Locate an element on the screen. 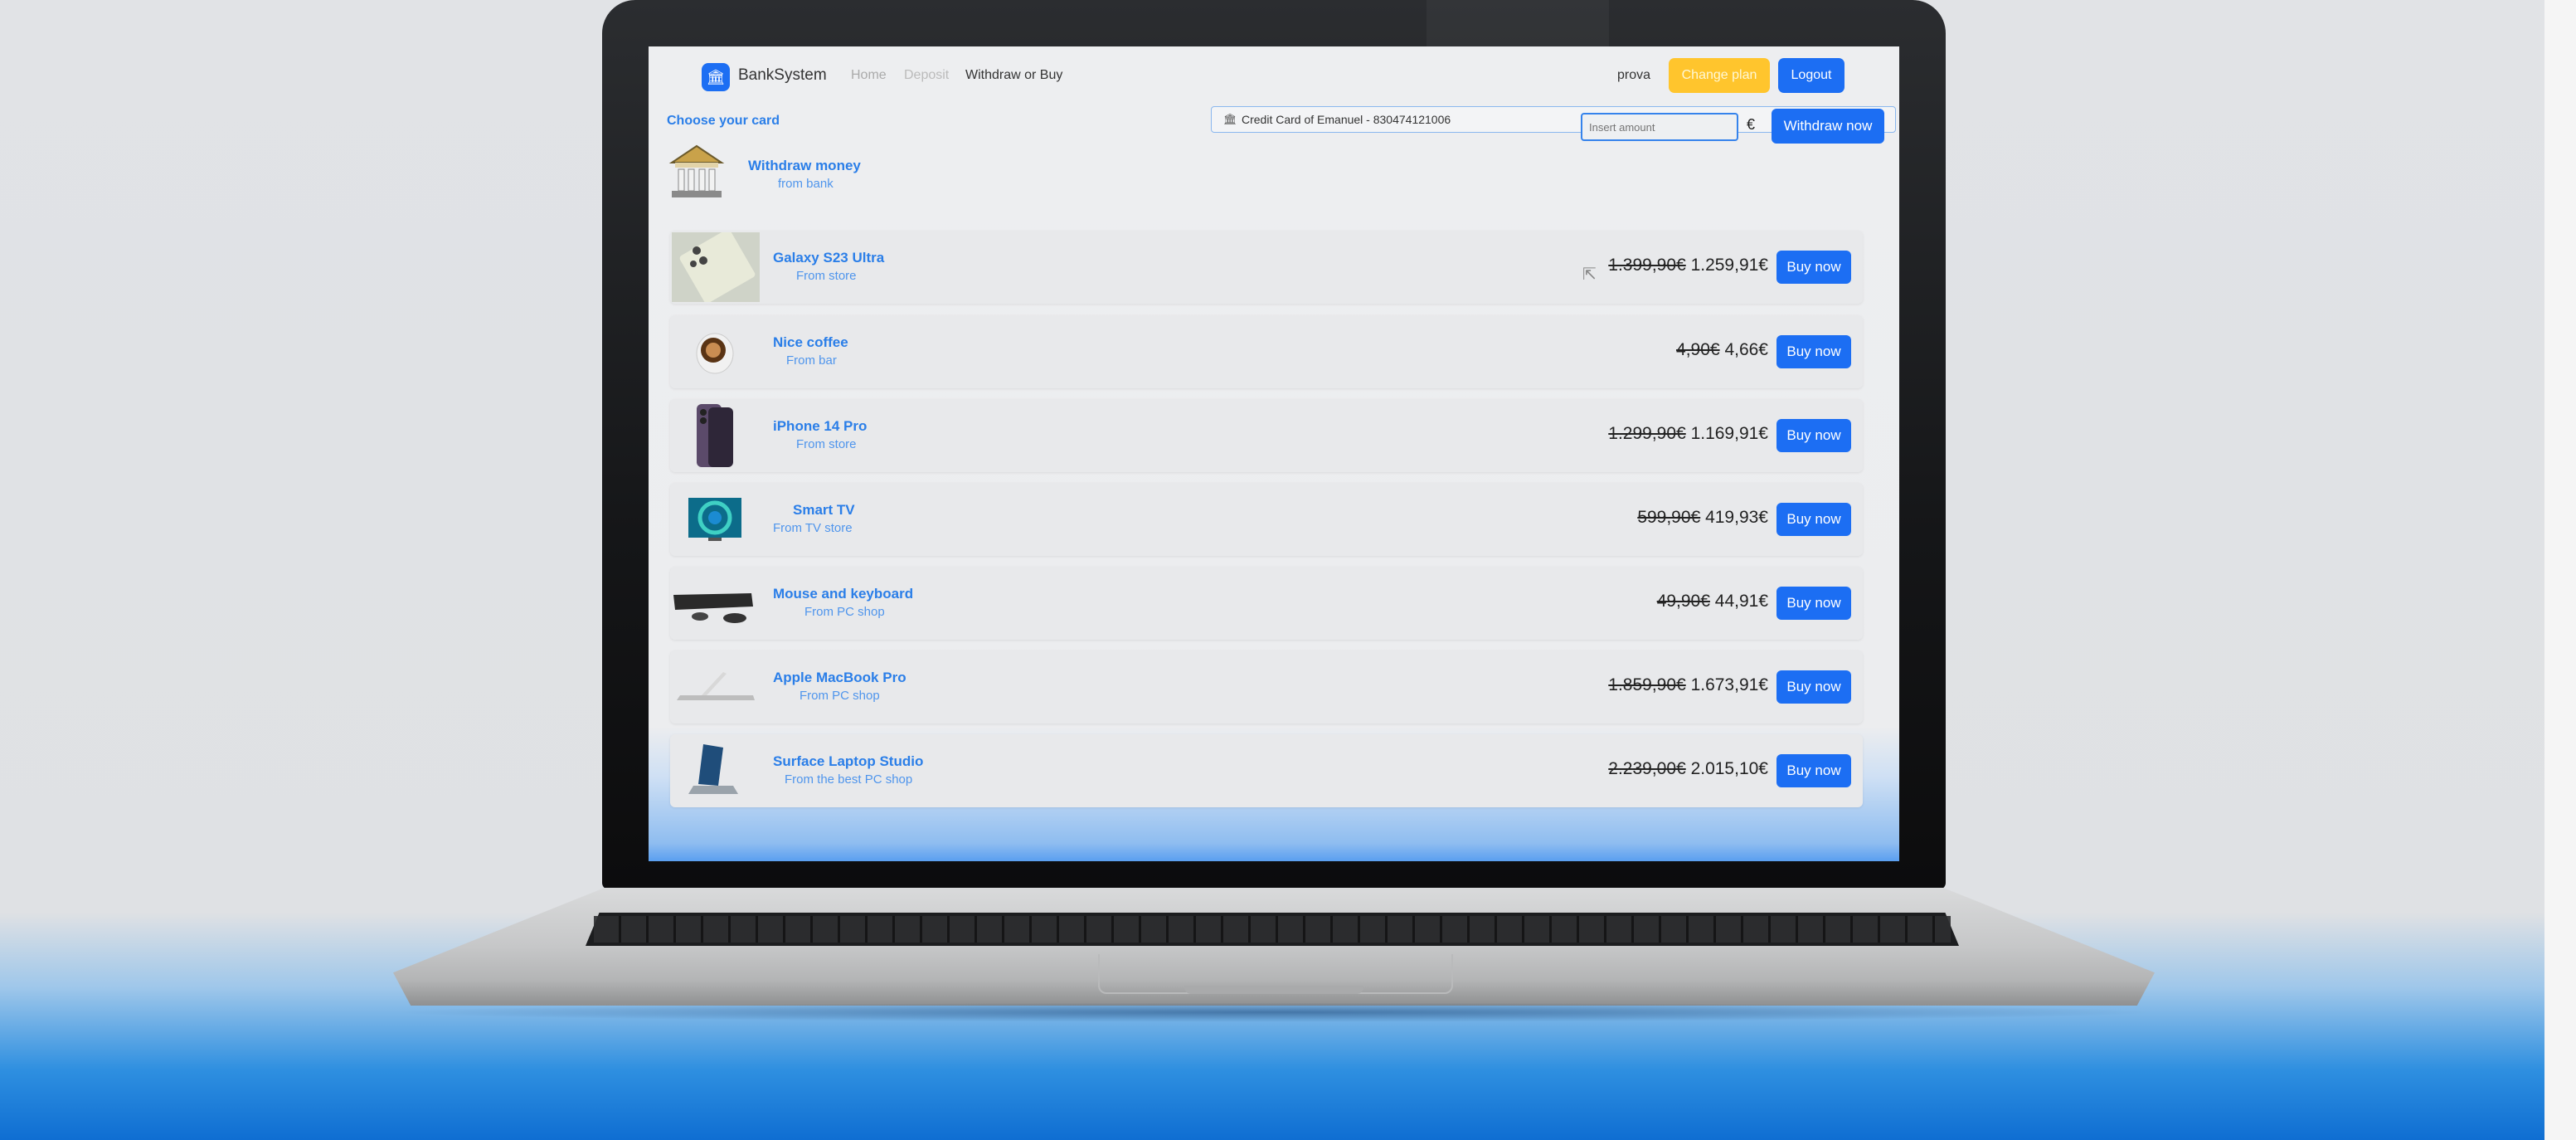  product-name: Nice coffee is located at coordinates (811, 342).